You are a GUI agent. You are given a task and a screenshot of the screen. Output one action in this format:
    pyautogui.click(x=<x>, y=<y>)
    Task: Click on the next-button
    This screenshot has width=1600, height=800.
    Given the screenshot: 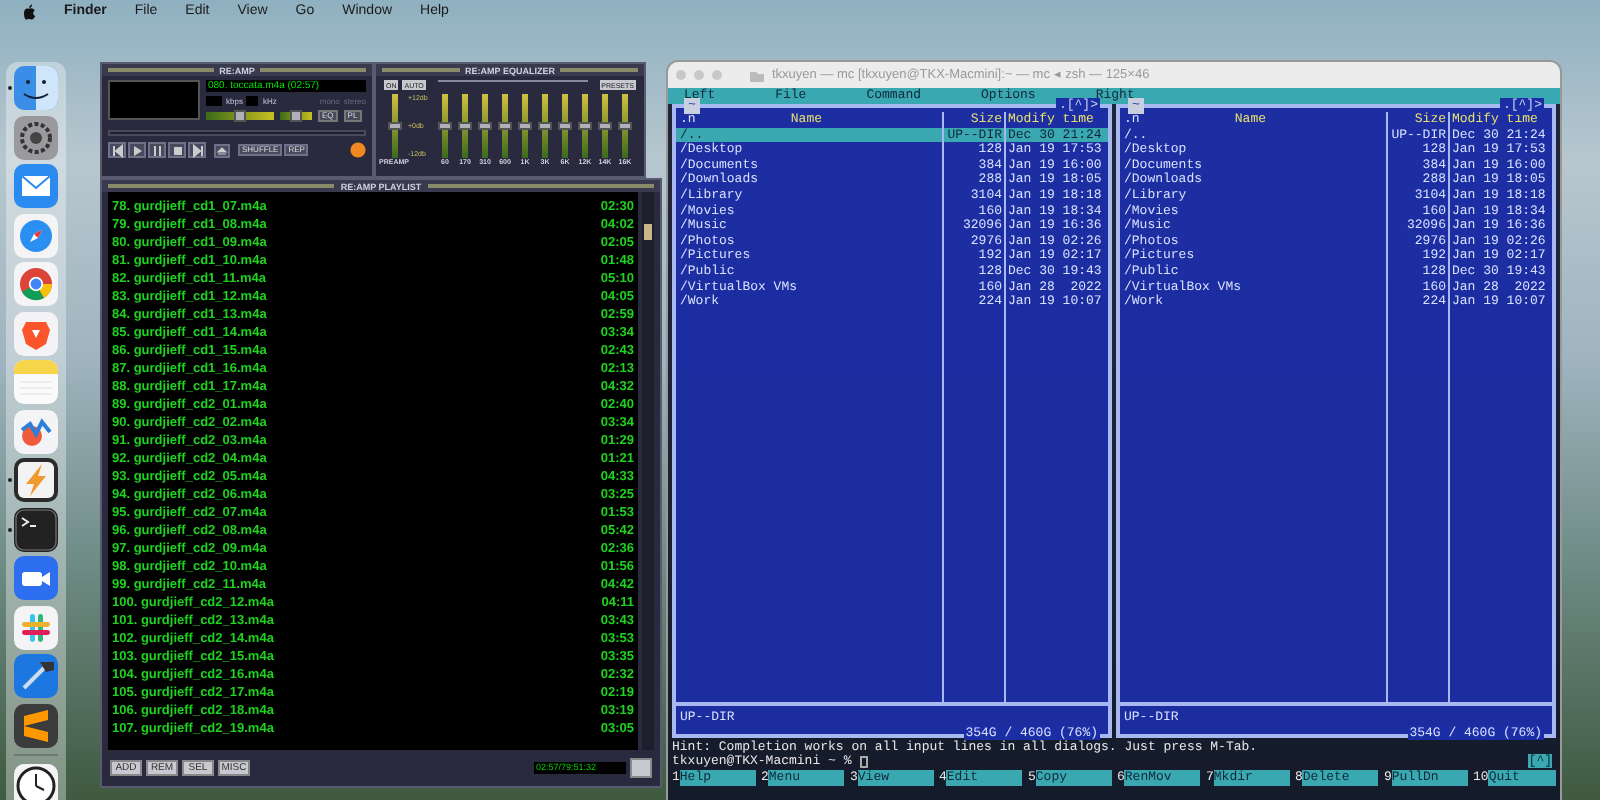 What is the action you would take?
    pyautogui.click(x=197, y=150)
    